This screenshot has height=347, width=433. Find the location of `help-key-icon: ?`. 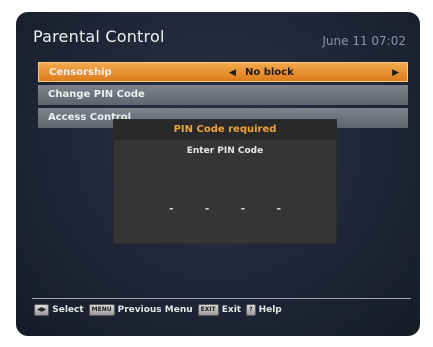

help-key-icon: ? is located at coordinates (251, 310).